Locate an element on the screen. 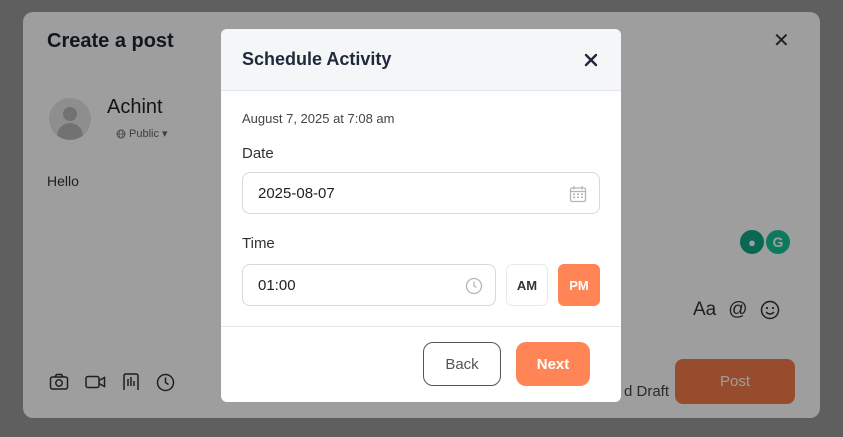 The height and width of the screenshot is (437, 843). modal-title: Schedule Activity is located at coordinates (317, 59).